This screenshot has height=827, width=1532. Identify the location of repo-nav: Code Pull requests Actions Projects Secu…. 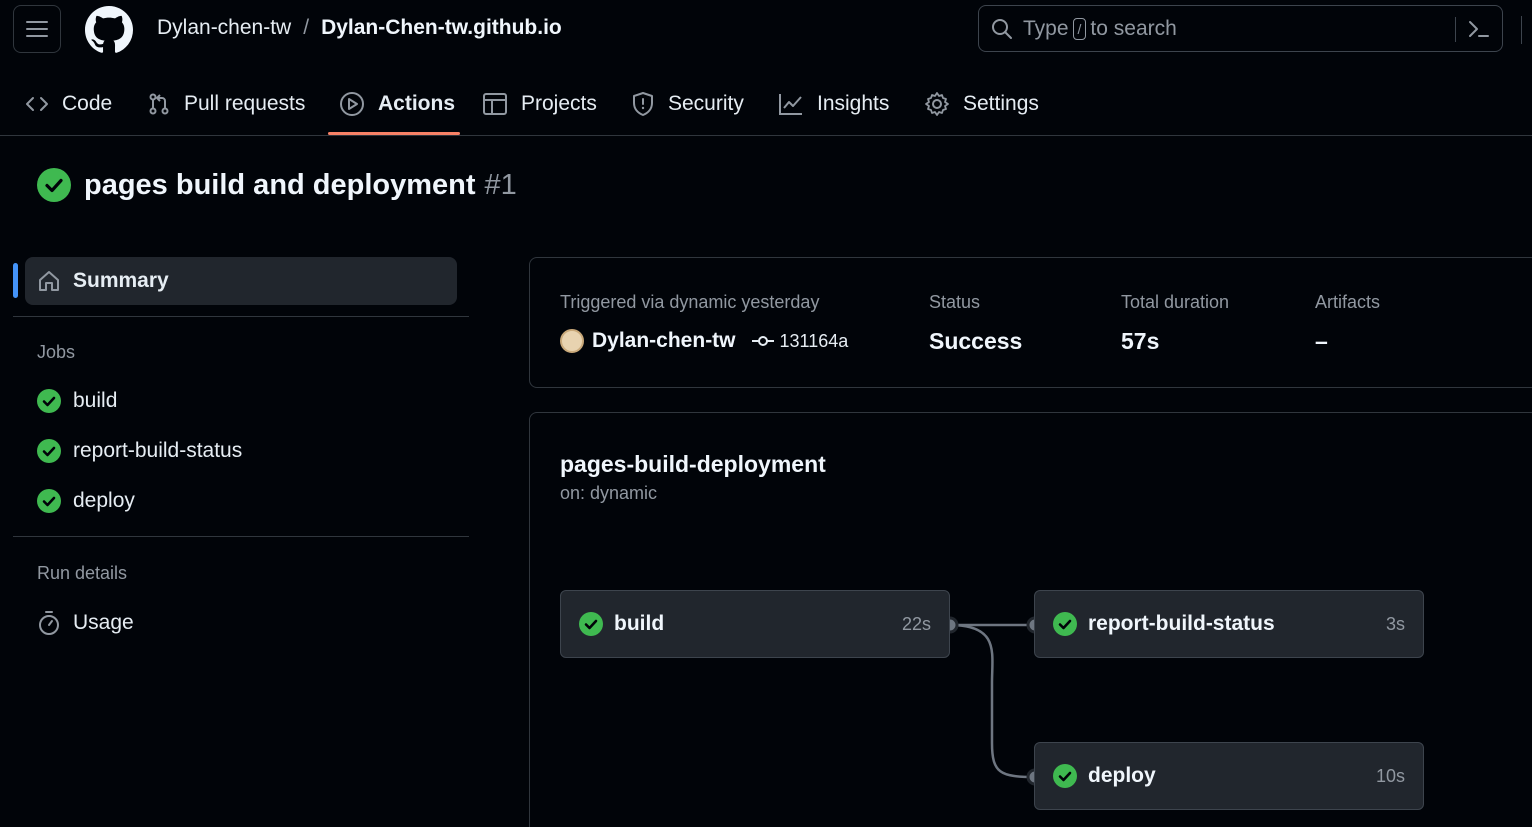
(766, 104).